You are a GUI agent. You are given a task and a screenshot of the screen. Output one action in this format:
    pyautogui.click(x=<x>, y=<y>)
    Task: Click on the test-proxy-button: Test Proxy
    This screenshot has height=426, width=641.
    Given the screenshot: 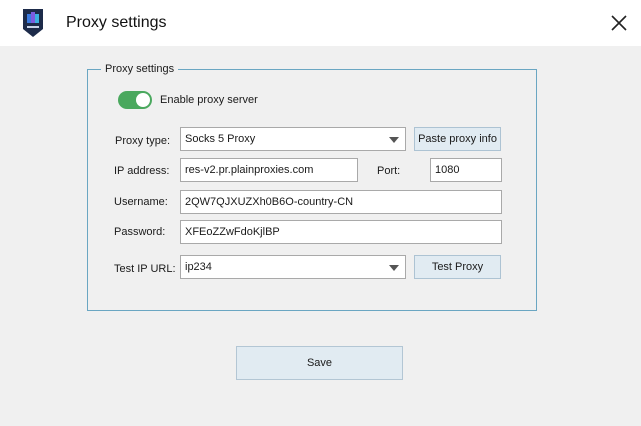 What is the action you would take?
    pyautogui.click(x=457, y=267)
    